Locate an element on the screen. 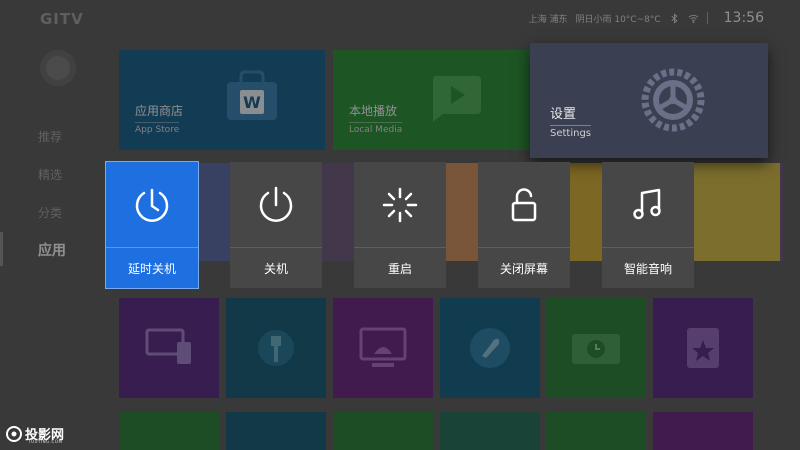  location-text: 上海 浦东 is located at coordinates (548, 19).